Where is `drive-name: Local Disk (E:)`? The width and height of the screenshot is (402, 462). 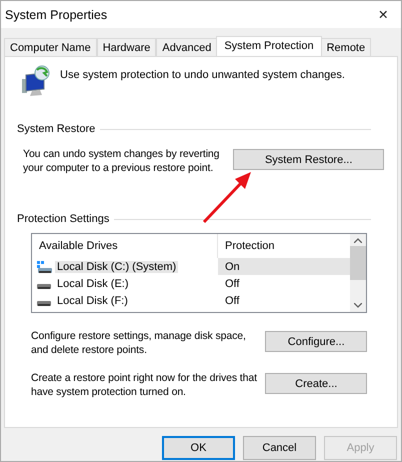 drive-name: Local Disk (E:) is located at coordinates (93, 284).